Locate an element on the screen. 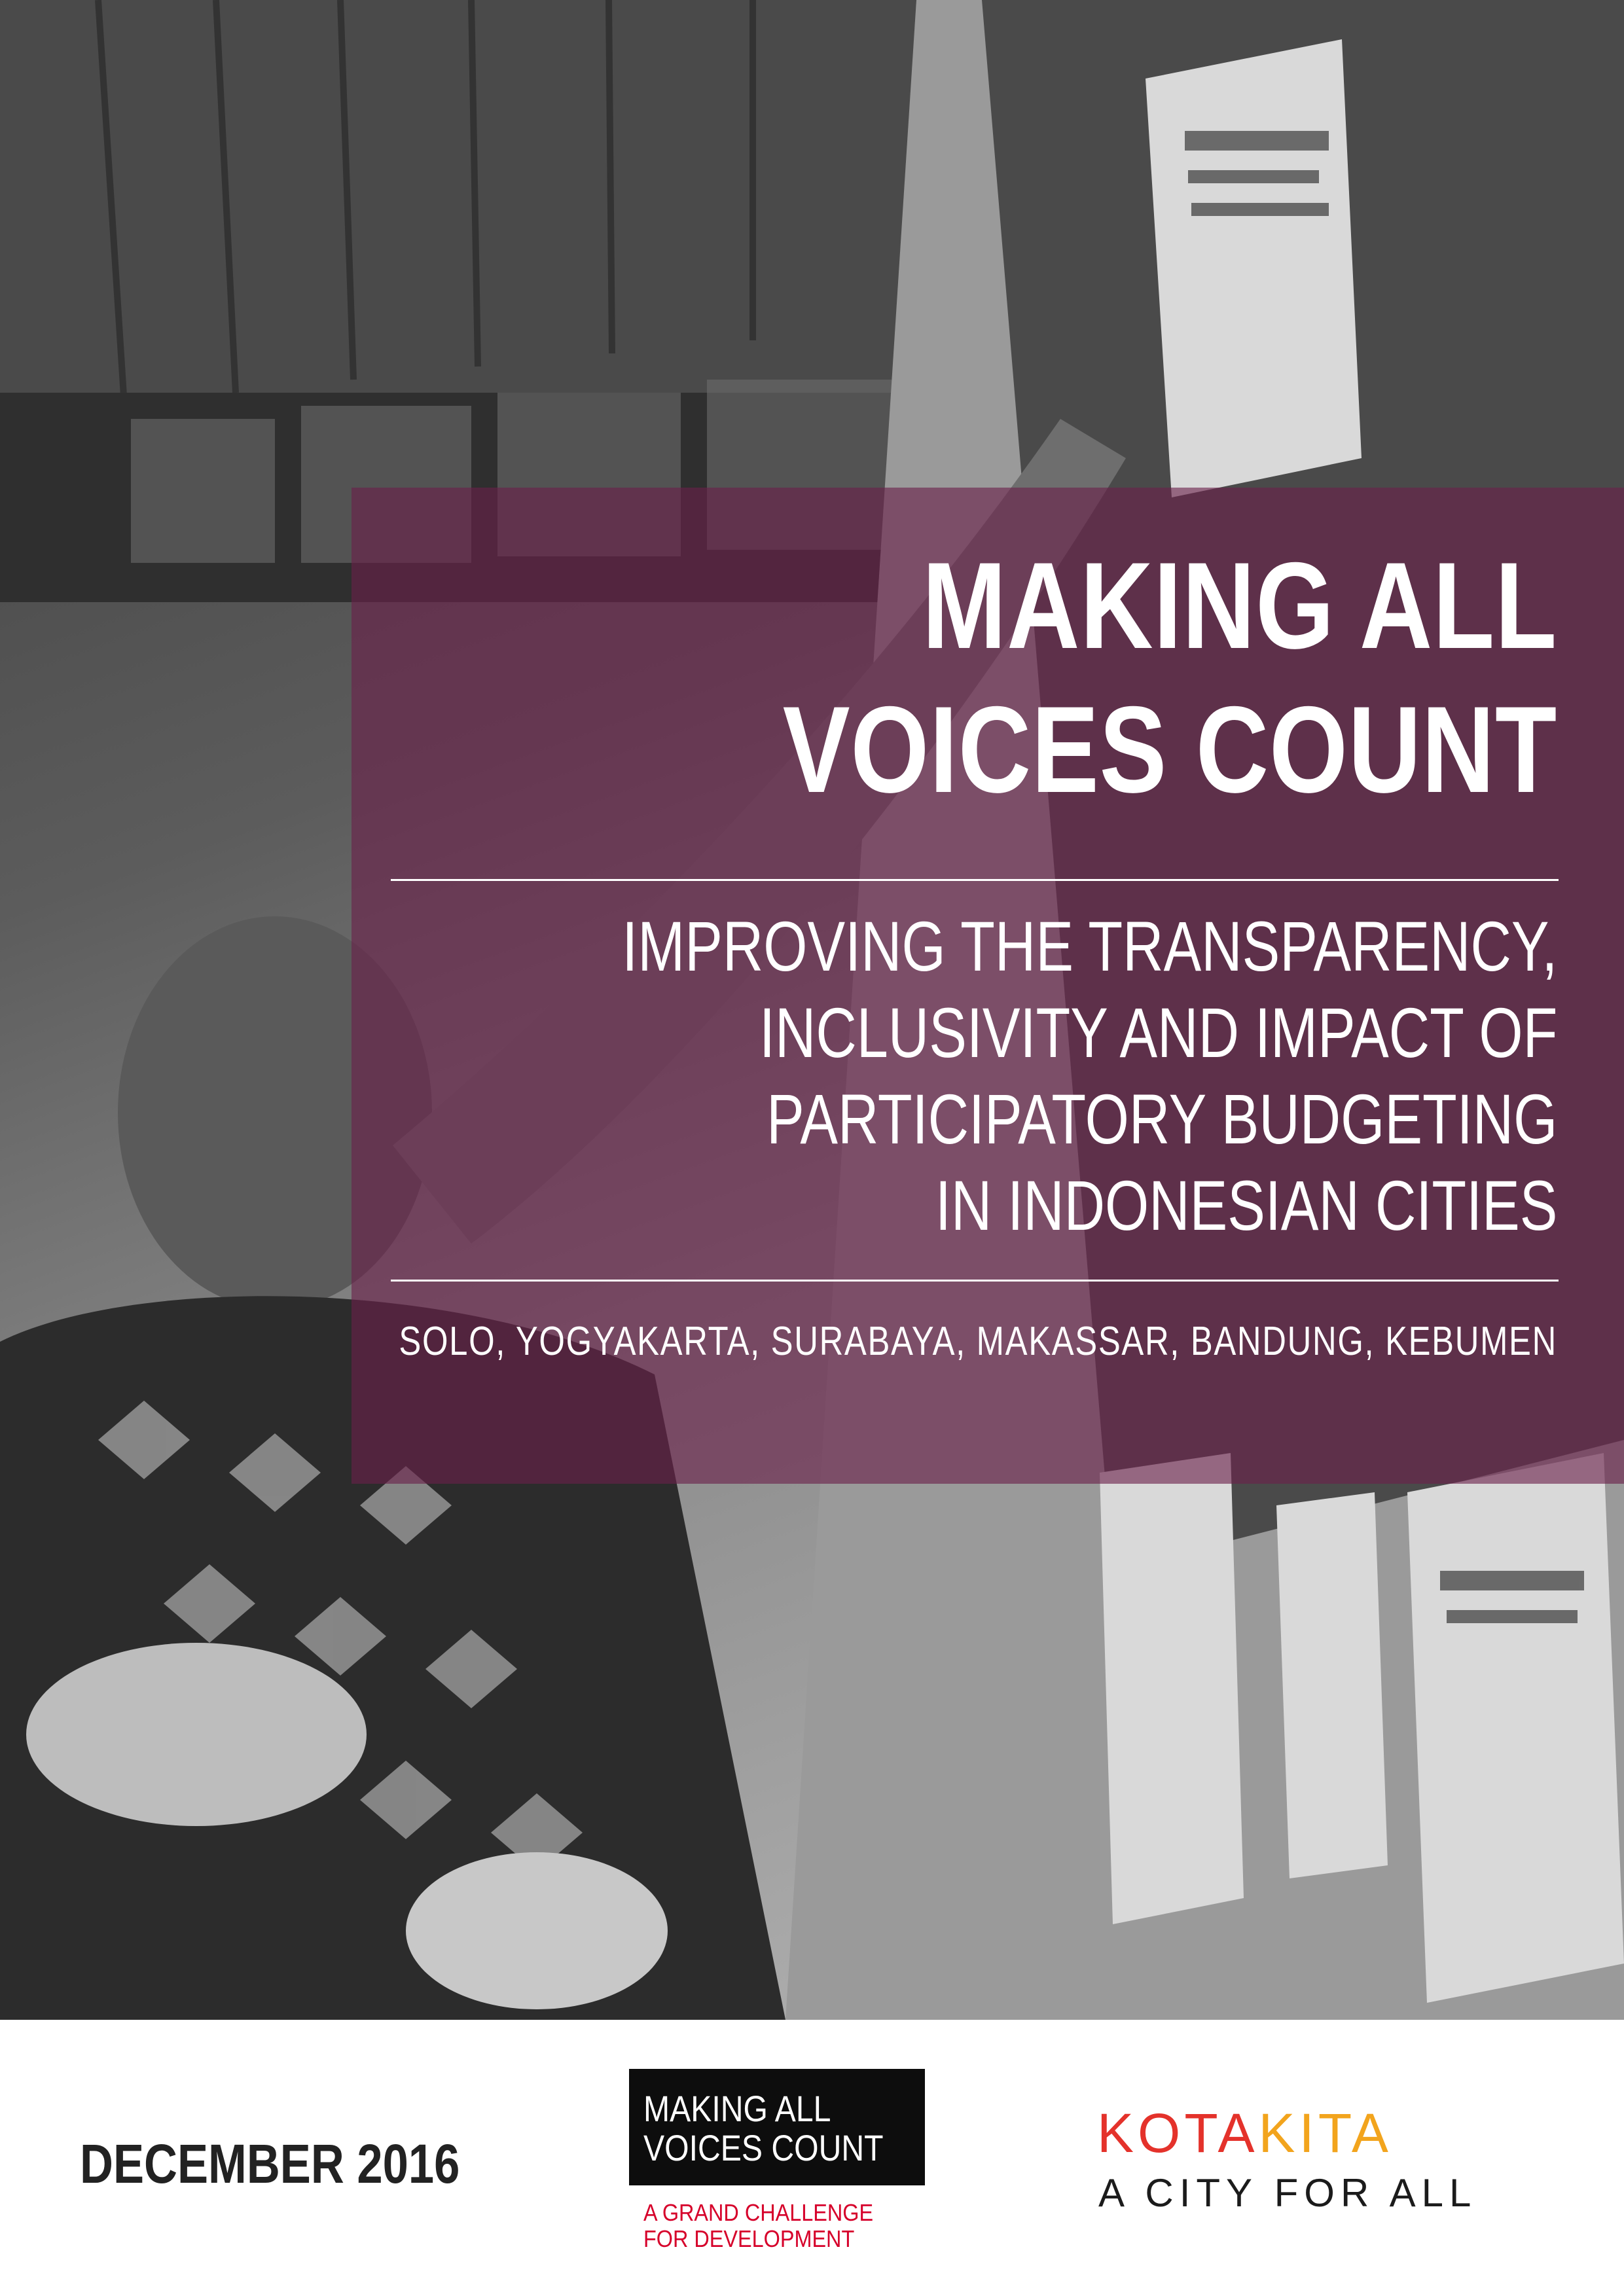 The height and width of the screenshot is (2296, 1624). kotakita-logo-kita: KITA is located at coordinates (1325, 2133).